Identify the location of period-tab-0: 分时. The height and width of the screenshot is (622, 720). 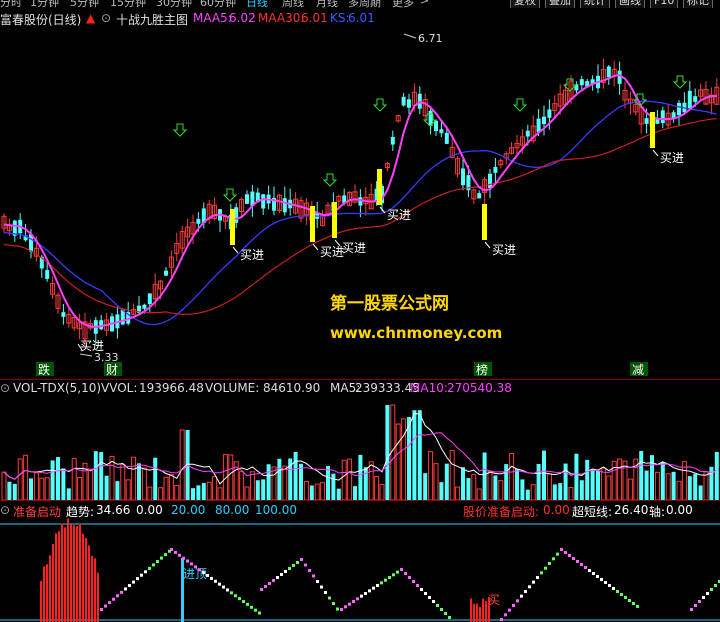
(11, 4).